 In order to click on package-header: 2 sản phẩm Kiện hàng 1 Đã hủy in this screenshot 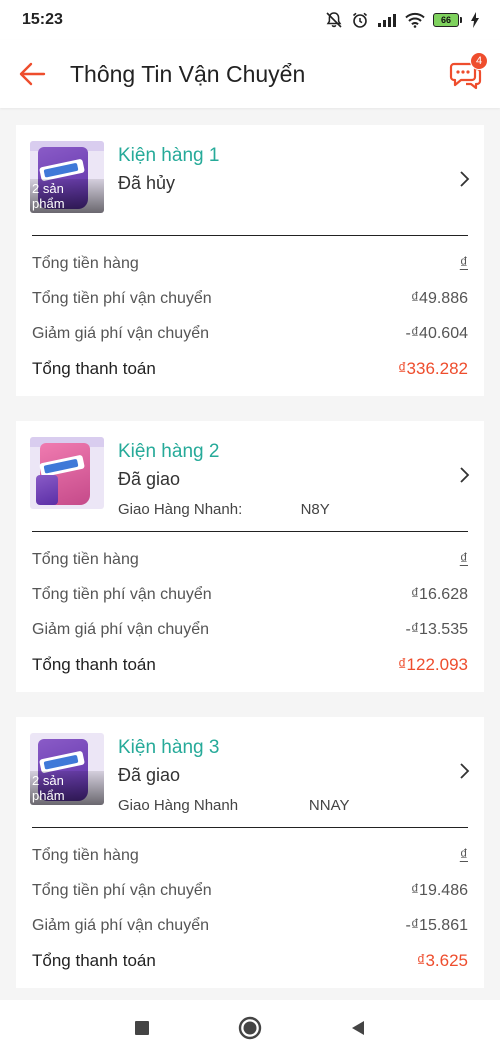, I will do `click(250, 180)`.